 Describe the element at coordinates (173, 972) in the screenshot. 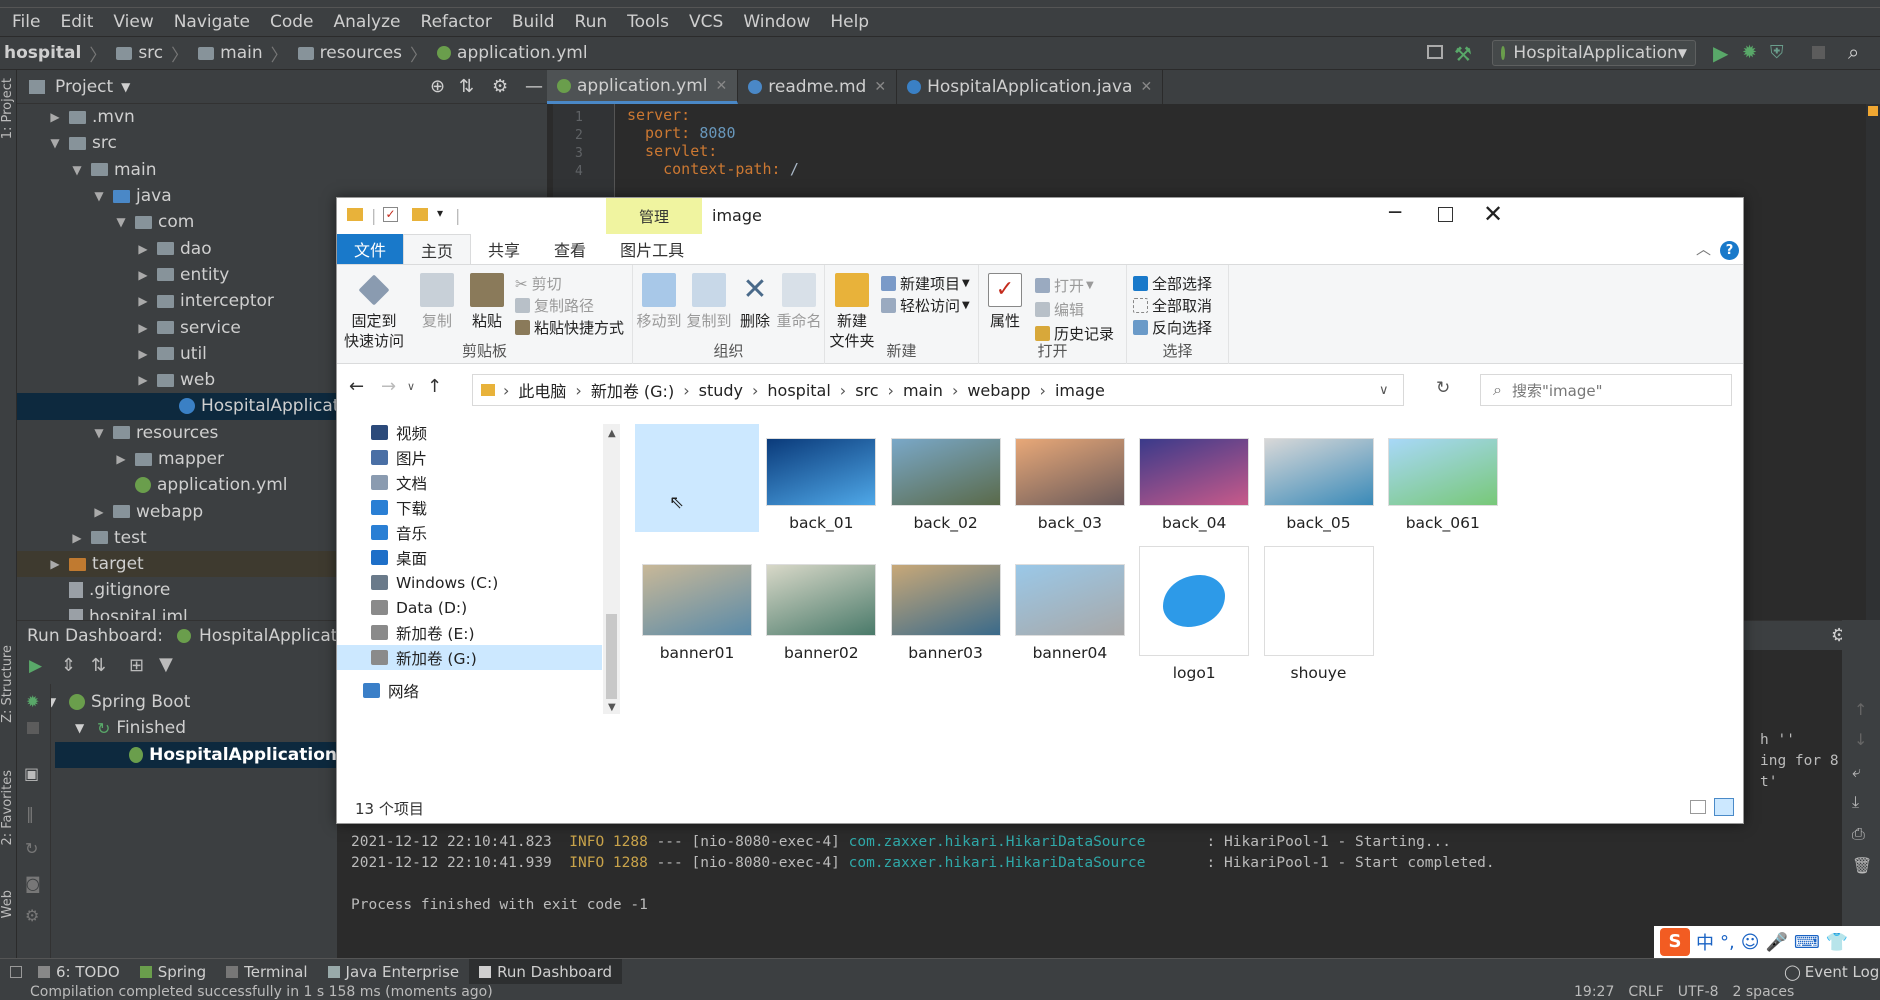

I see `bottom-tab: Spring` at that location.